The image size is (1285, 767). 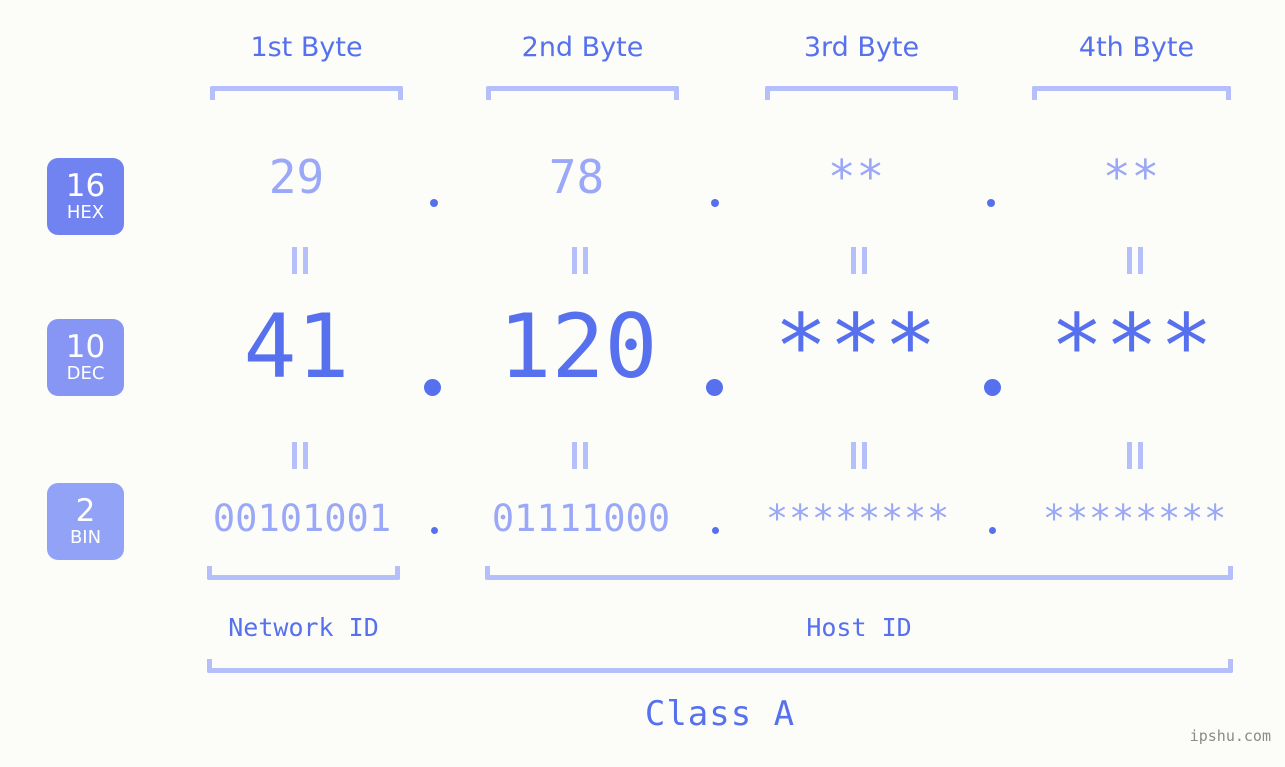 What do you see at coordinates (856, 177) in the screenshot?
I see `hex-byte-3-value: **` at bounding box center [856, 177].